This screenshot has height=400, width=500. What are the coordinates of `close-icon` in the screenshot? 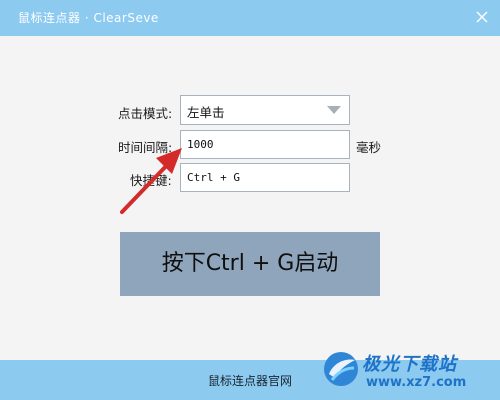 It's located at (482, 17).